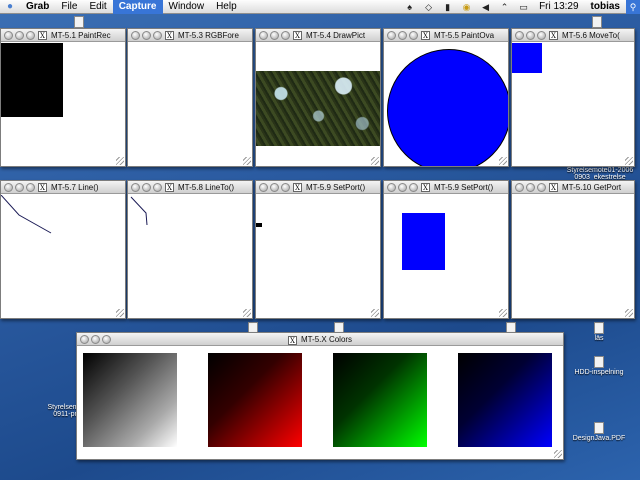  Describe the element at coordinates (446, 249) in the screenshot. I see `window-setport-2: X MT-5.9 SetPort()` at that location.